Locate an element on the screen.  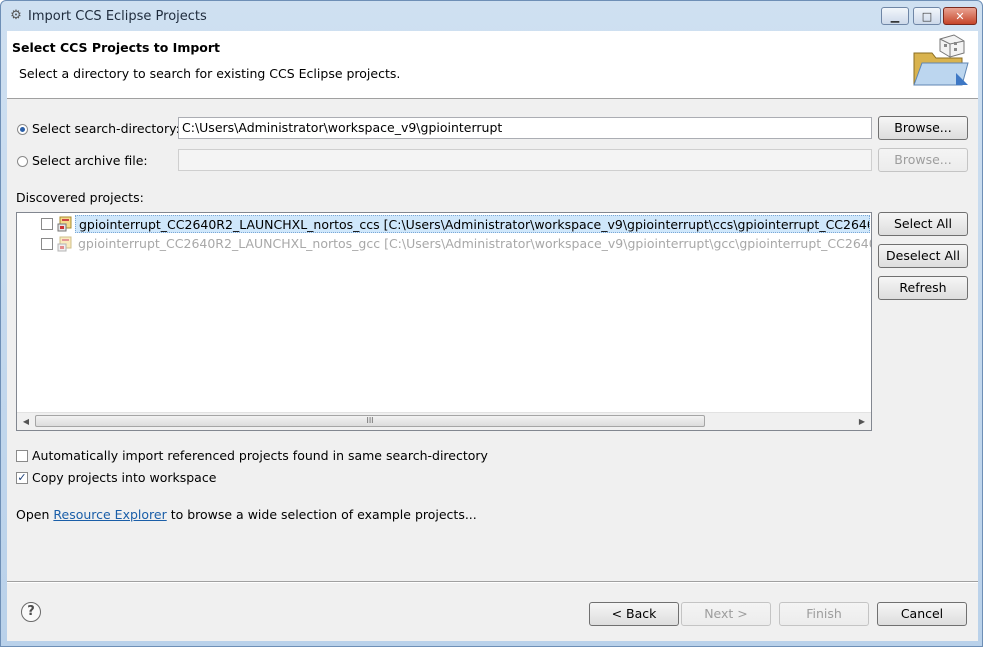
finish-button: Finish is located at coordinates (824, 614).